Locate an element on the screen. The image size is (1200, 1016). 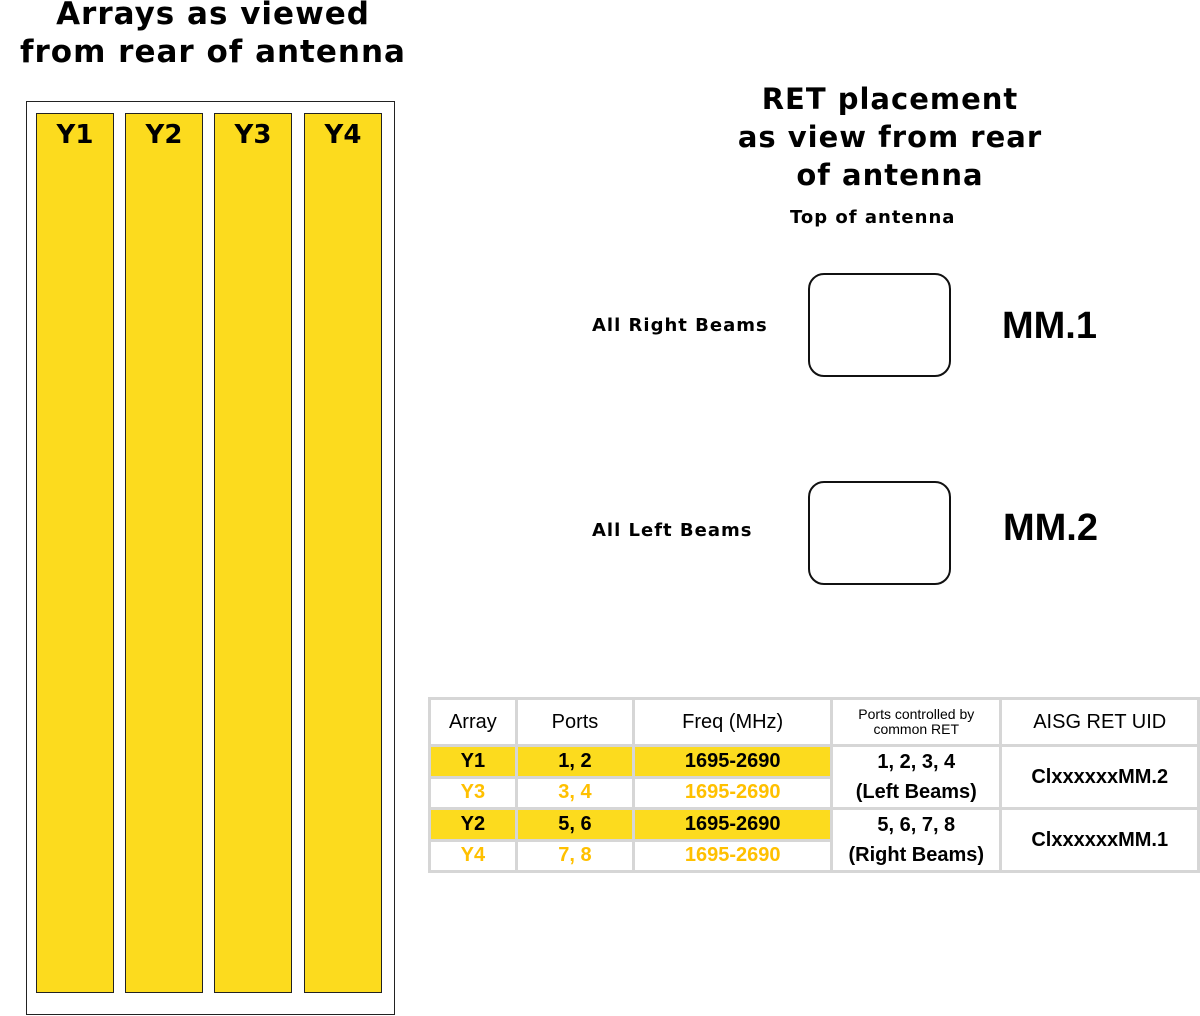
left-beams-label: All Left Beams is located at coordinates (672, 530).